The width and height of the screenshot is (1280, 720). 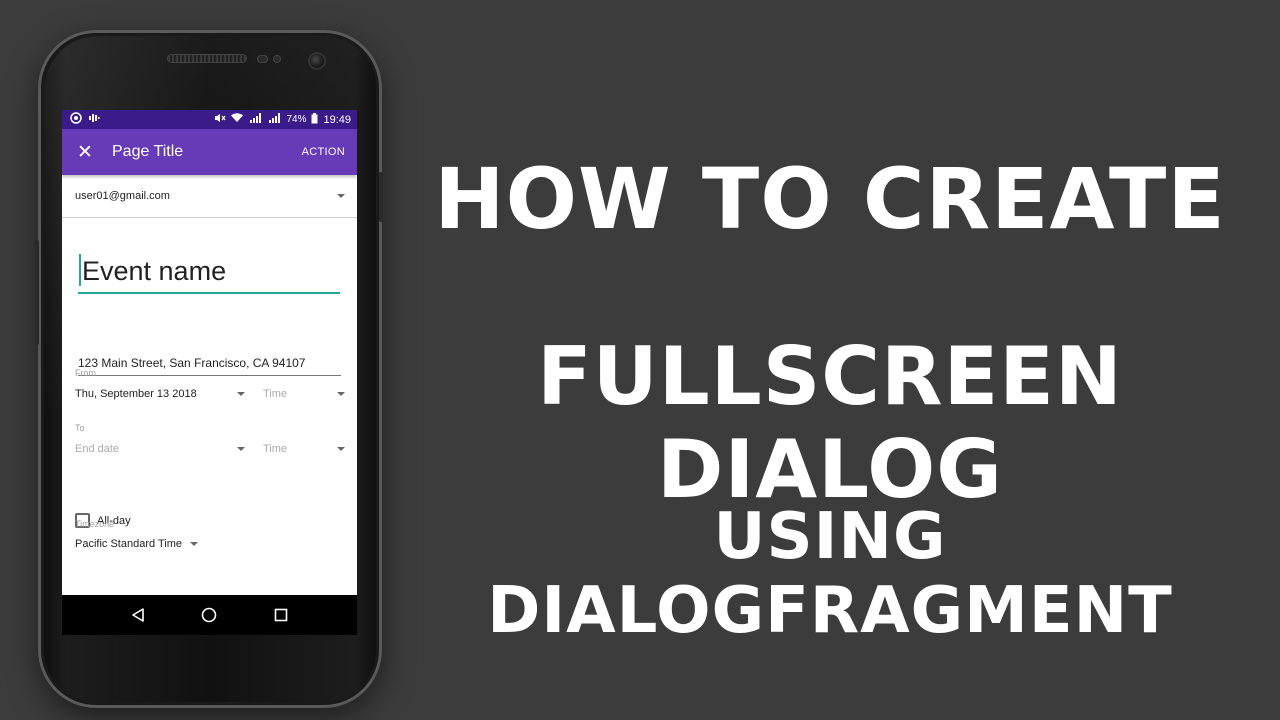 I want to click on to-date-dropdown: End date, so click(x=160, y=449).